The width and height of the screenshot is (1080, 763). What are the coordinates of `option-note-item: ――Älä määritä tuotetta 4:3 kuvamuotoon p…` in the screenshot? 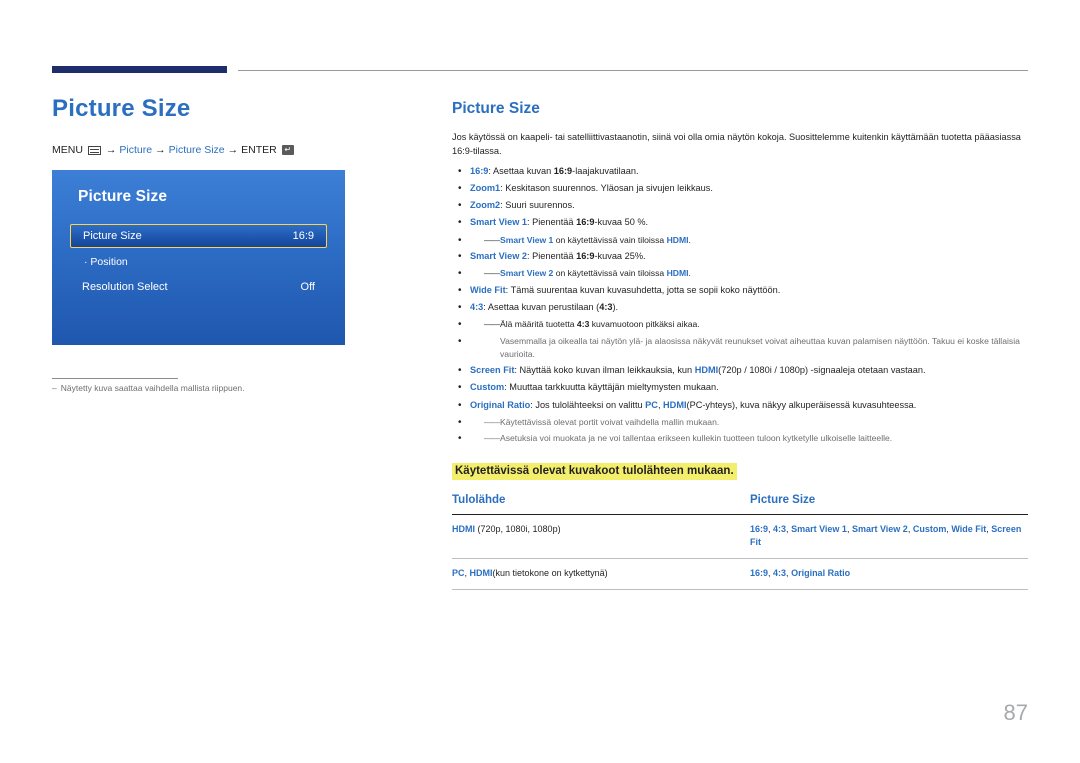 It's located at (740, 324).